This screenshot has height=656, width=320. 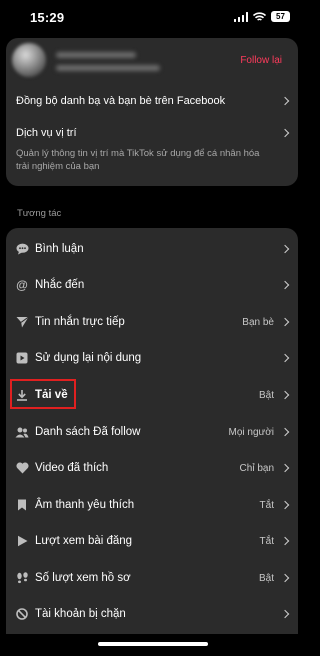 I want to click on follow-back-button: Follow lại, so click(x=261, y=60).